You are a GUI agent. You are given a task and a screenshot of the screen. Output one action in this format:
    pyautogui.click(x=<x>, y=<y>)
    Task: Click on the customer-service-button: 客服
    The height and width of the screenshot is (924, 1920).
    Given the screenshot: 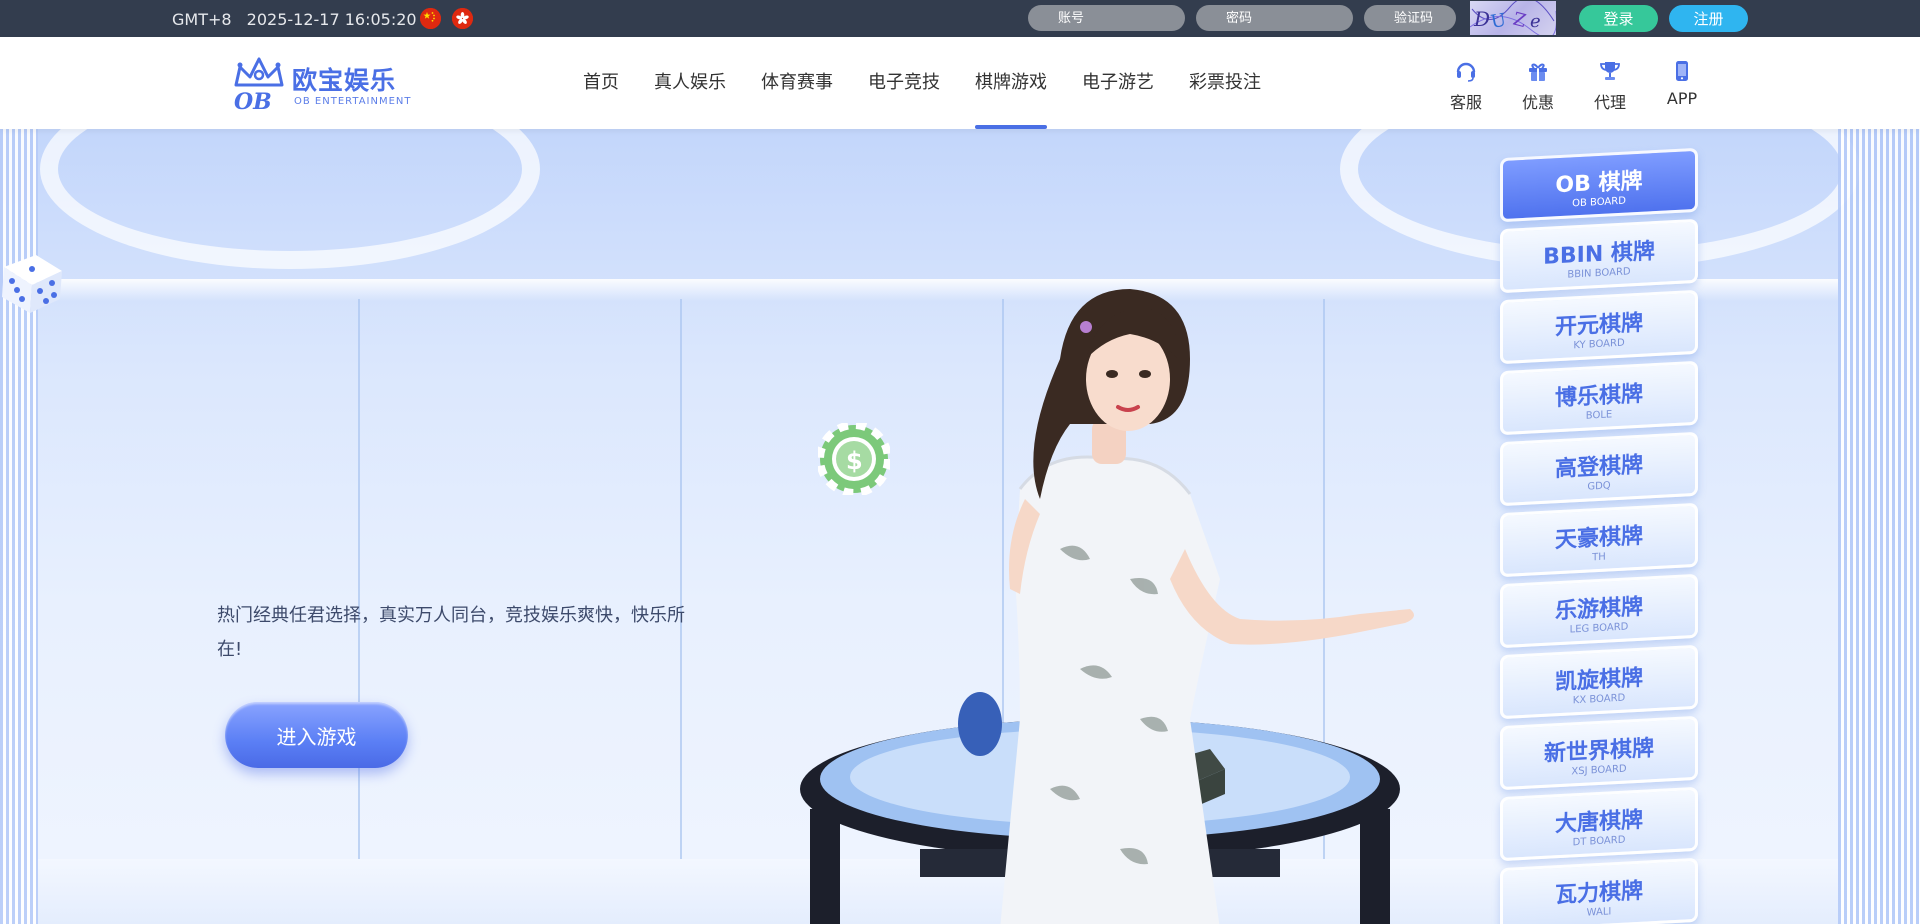 What is the action you would take?
    pyautogui.click(x=1466, y=86)
    